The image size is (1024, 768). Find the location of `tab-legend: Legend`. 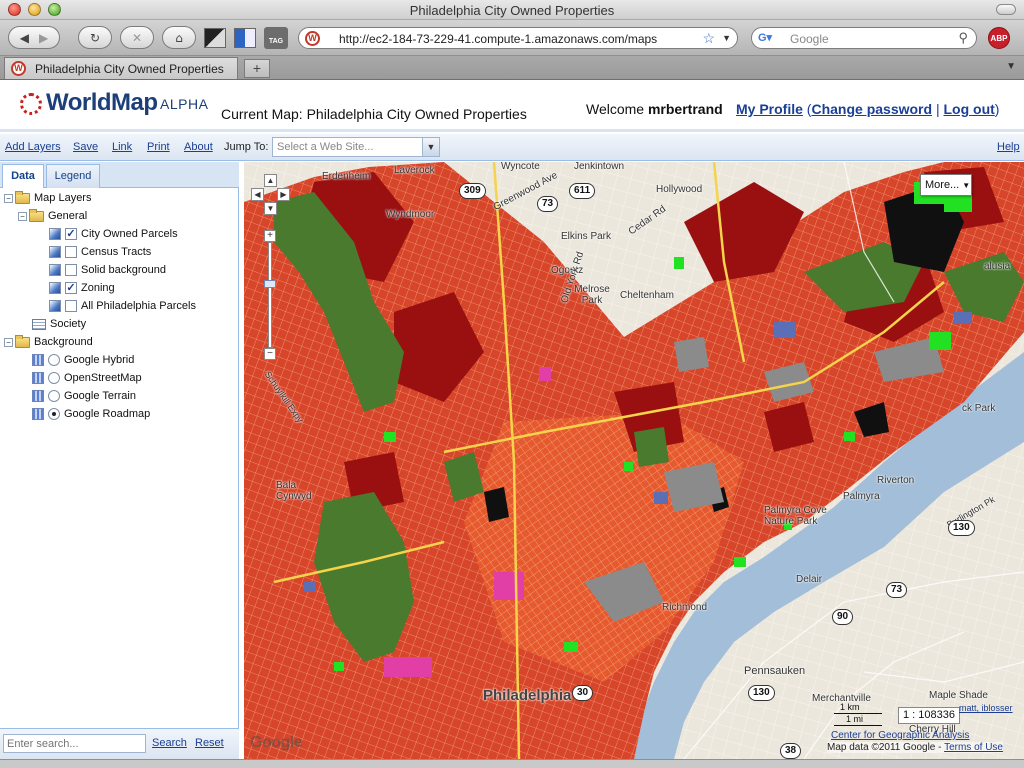

tab-legend: Legend is located at coordinates (73, 176).